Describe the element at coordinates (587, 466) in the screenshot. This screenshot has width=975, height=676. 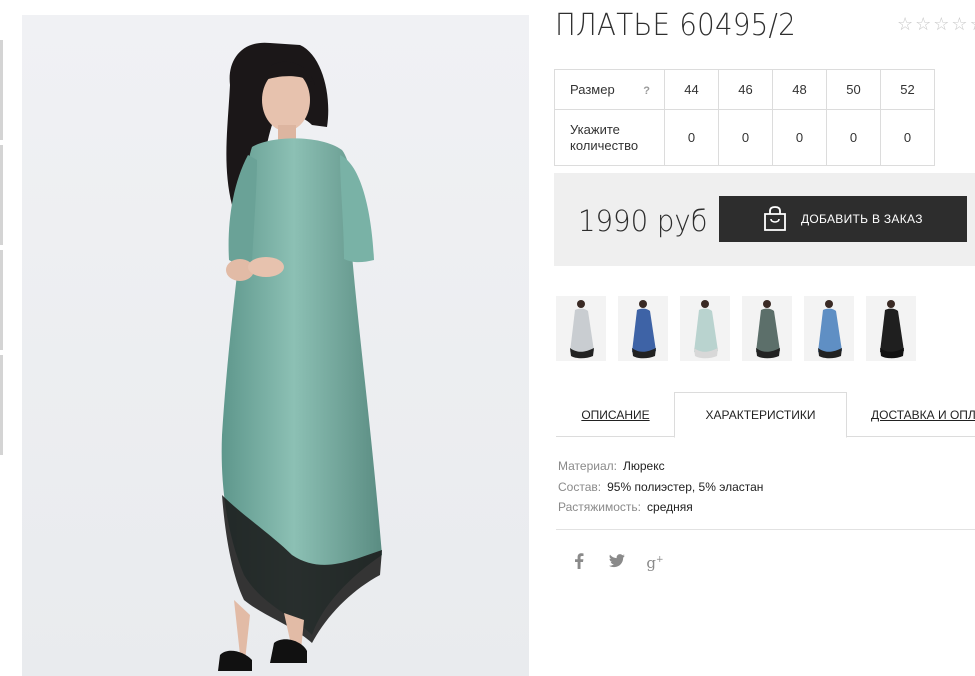
I see `spec-key: Материал:` at that location.